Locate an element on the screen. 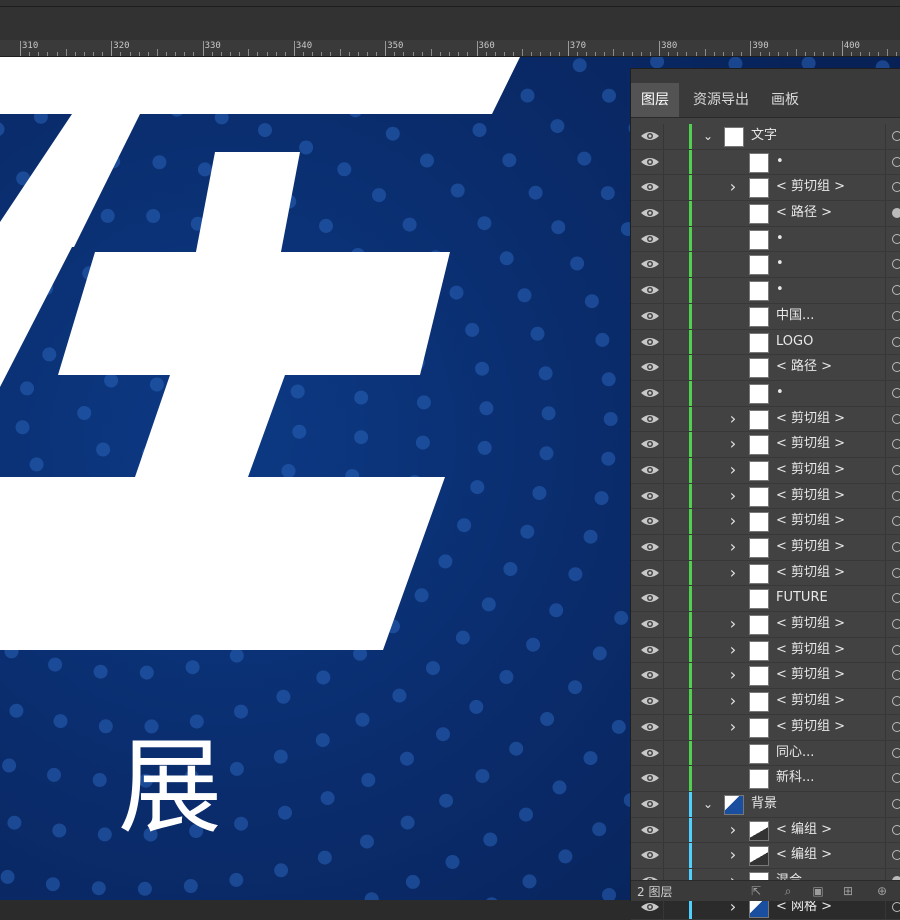 This screenshot has height=920, width=900. layer-row: ⌄背景 is located at coordinates (765, 805).